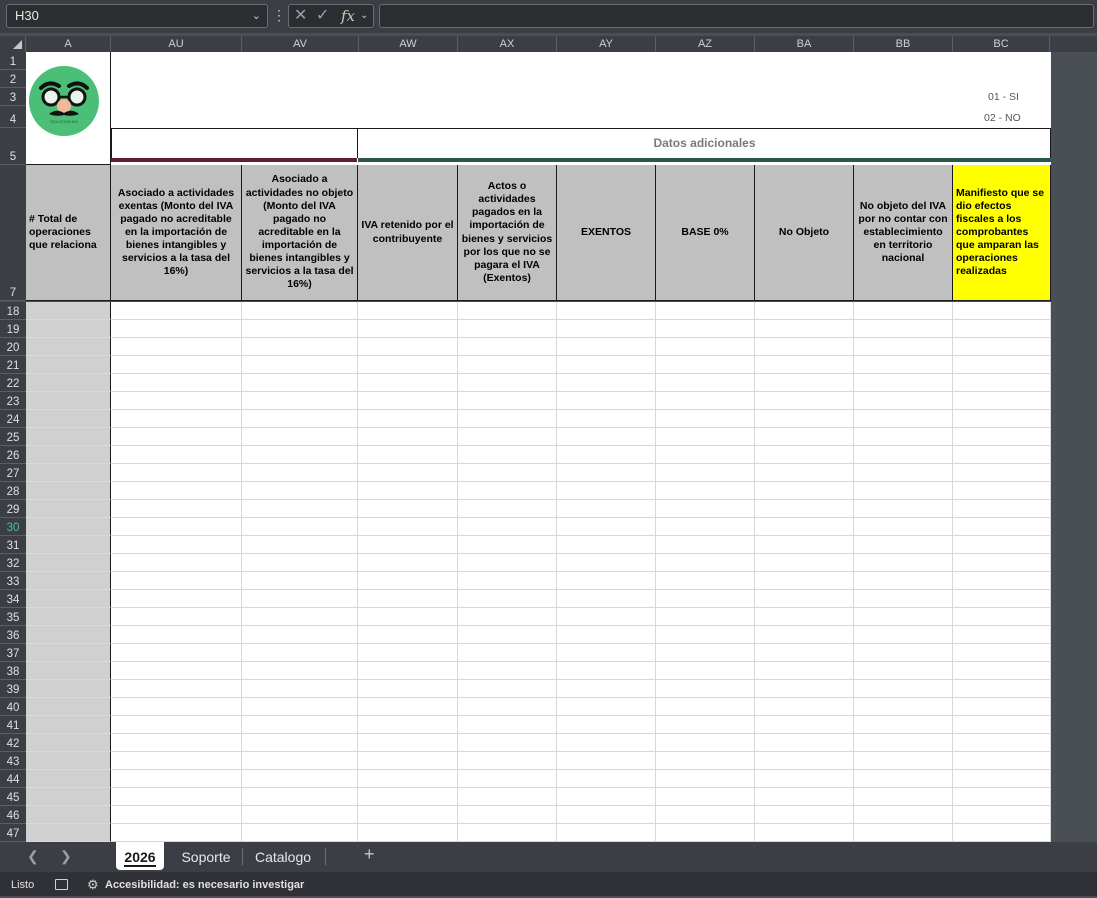 The height and width of the screenshot is (898, 1097). I want to click on row-header: 47, so click(13, 833).